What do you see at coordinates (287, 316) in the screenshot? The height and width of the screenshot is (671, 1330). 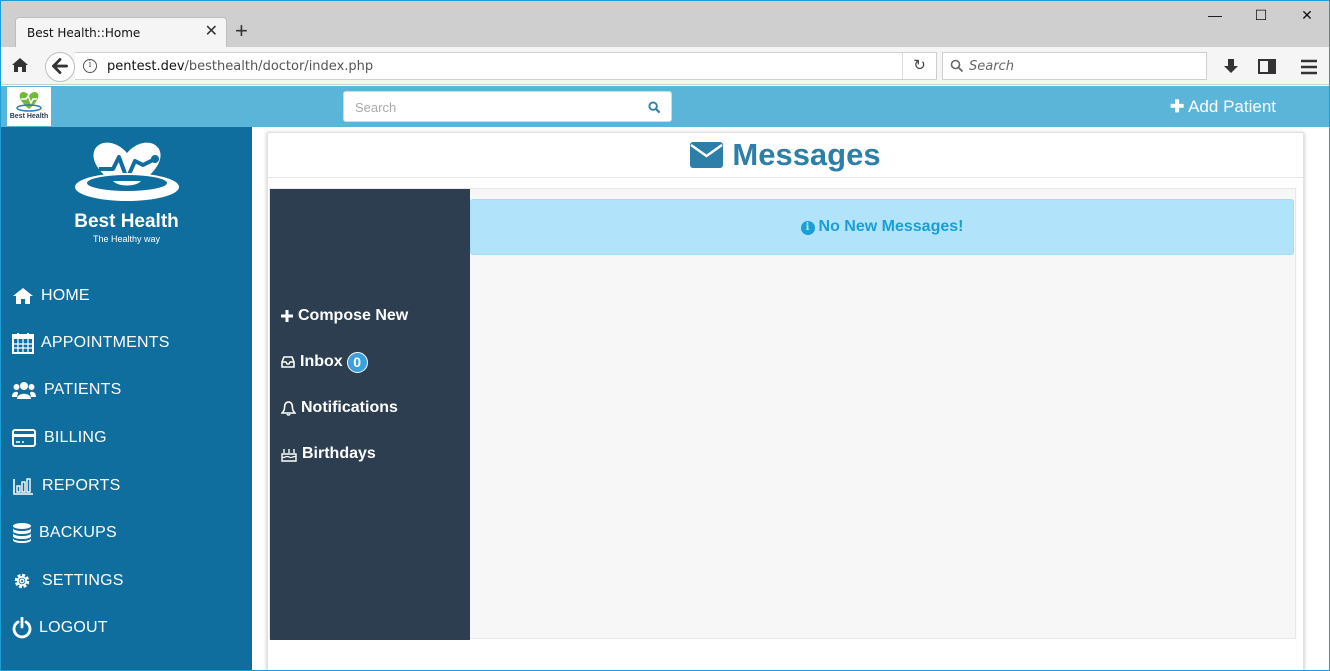 I see `plus-icon` at bounding box center [287, 316].